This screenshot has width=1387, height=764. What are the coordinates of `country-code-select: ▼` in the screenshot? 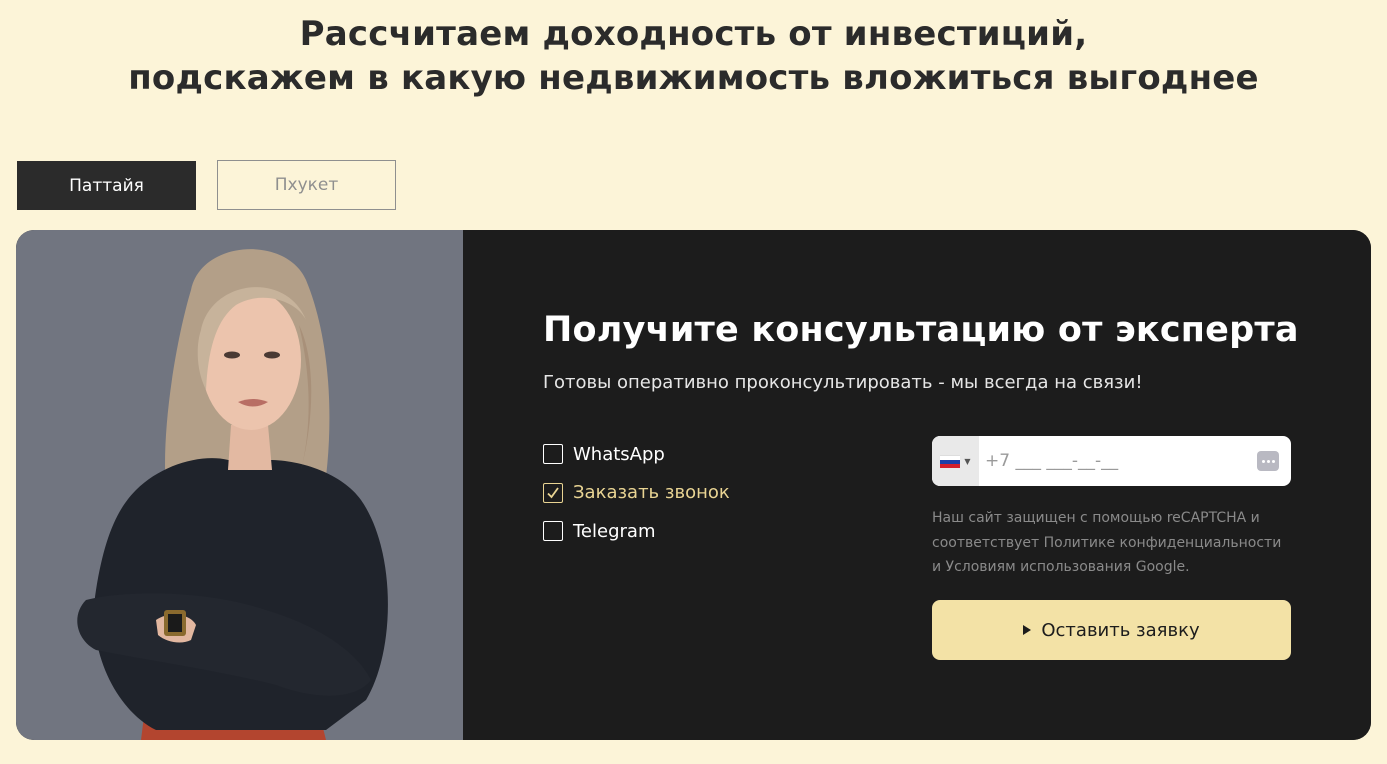 It's located at (955, 461).